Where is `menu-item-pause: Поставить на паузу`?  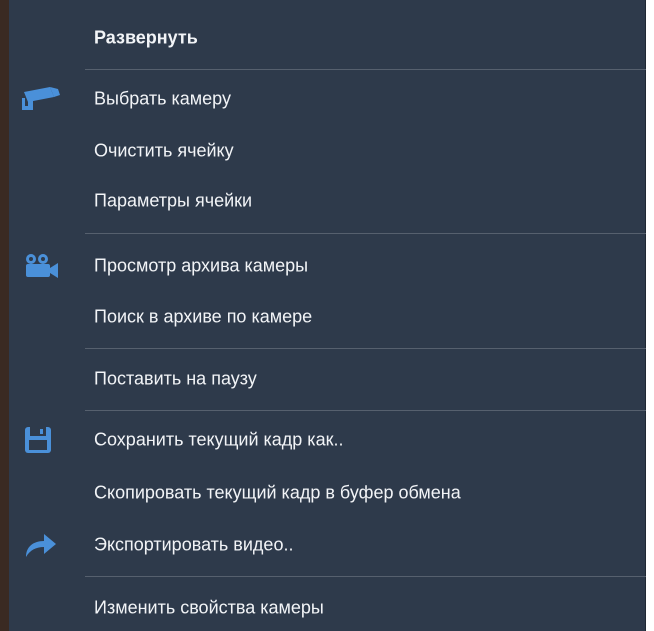 menu-item-pause: Поставить на паузу is located at coordinates (327, 379).